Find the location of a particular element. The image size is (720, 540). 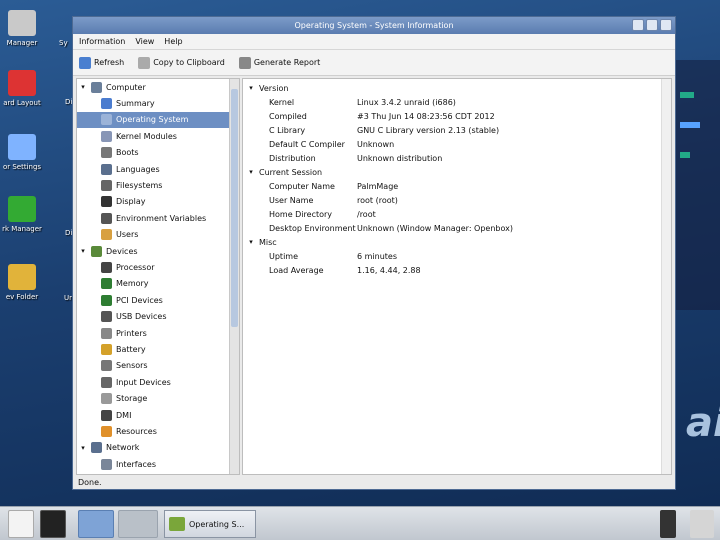

desktop-icon-label: ev Folder is located at coordinates (22, 297).